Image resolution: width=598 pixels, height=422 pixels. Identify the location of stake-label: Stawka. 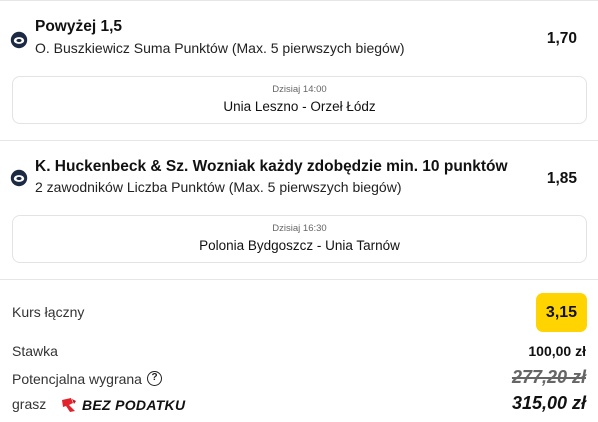
(35, 351).